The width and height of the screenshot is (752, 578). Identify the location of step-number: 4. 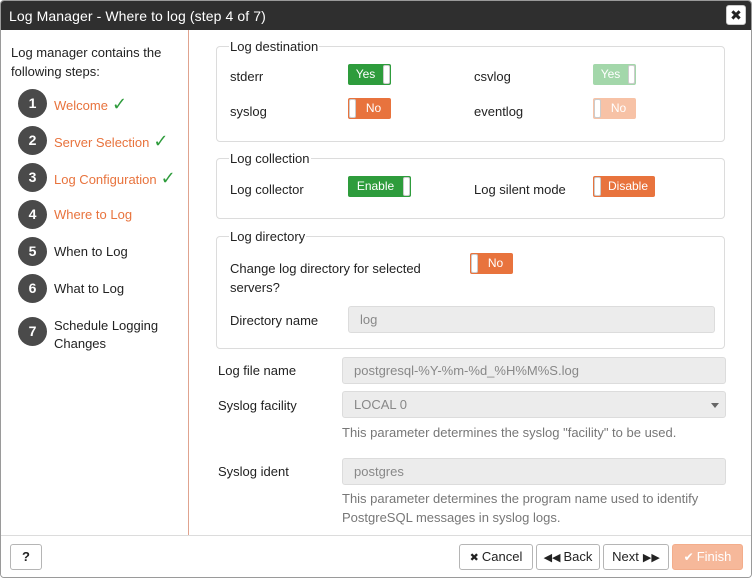
(32, 214).